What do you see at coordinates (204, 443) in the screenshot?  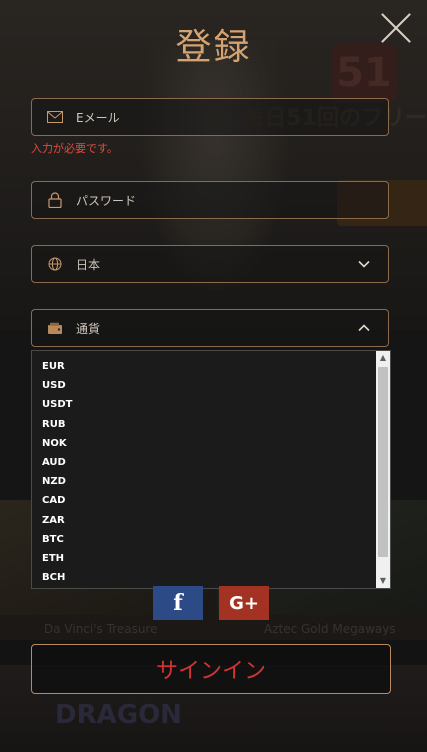 I see `currency-option: NOK` at bounding box center [204, 443].